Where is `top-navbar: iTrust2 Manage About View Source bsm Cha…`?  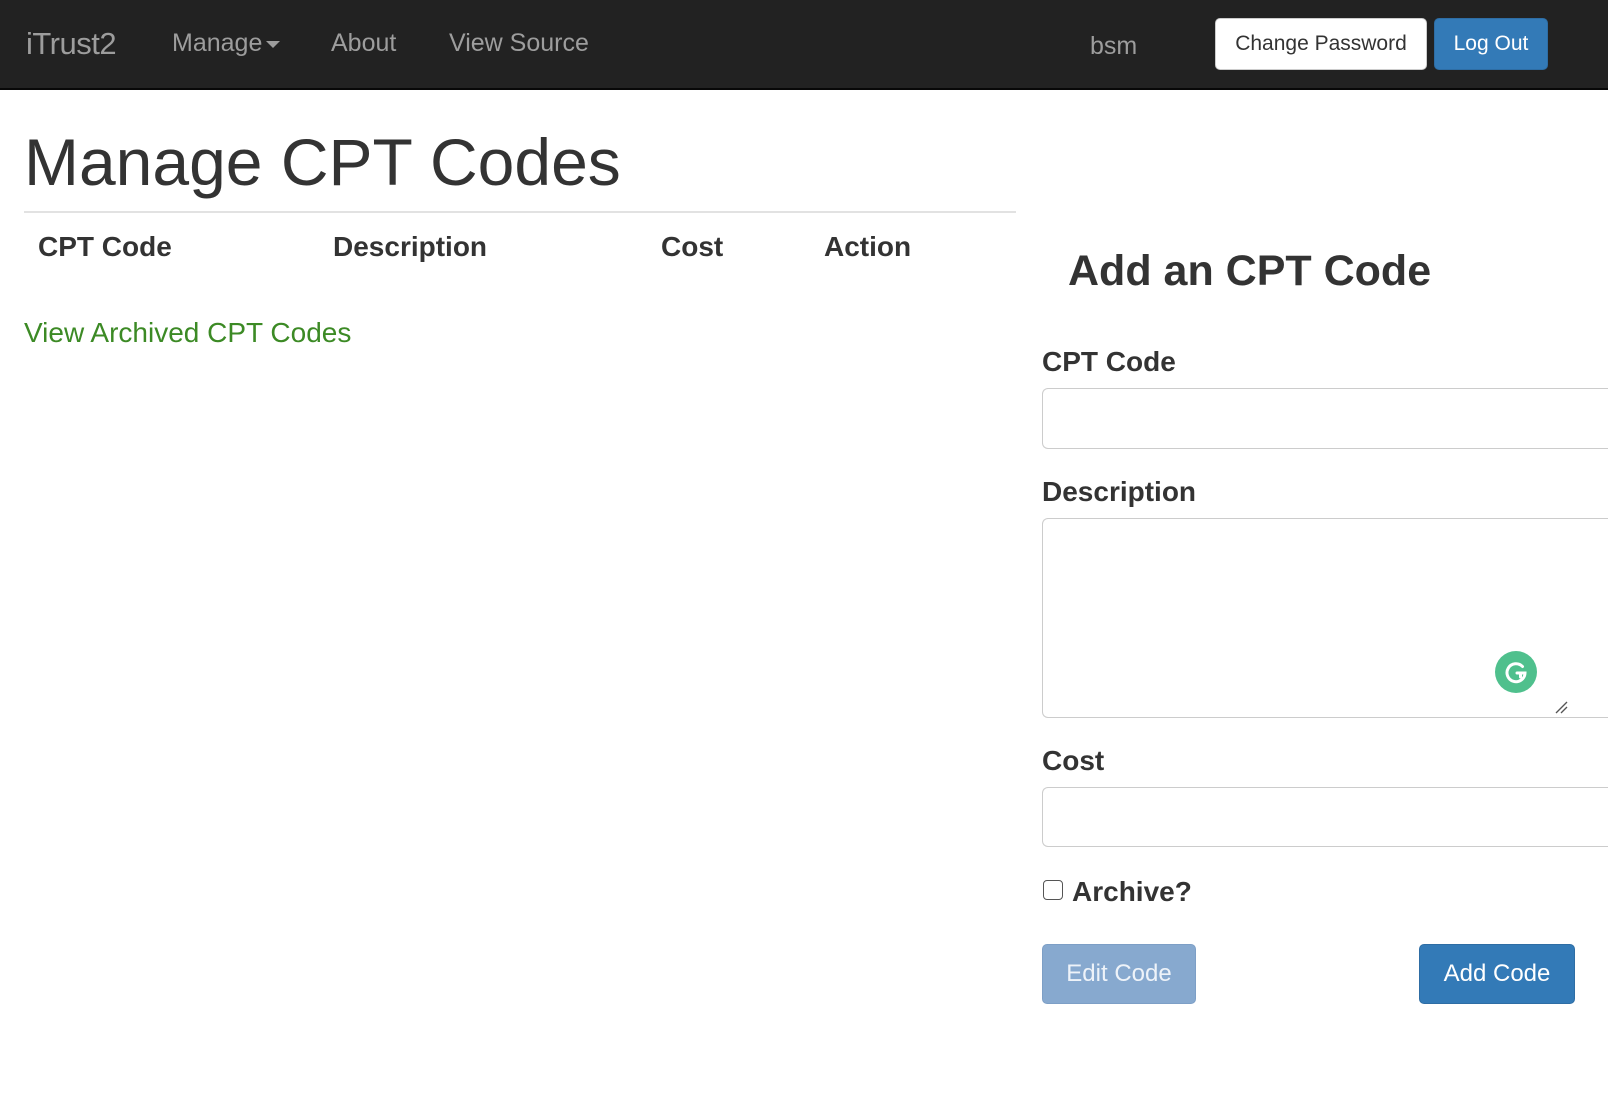 top-navbar: iTrust2 Manage About View Source bsm Cha… is located at coordinates (804, 45).